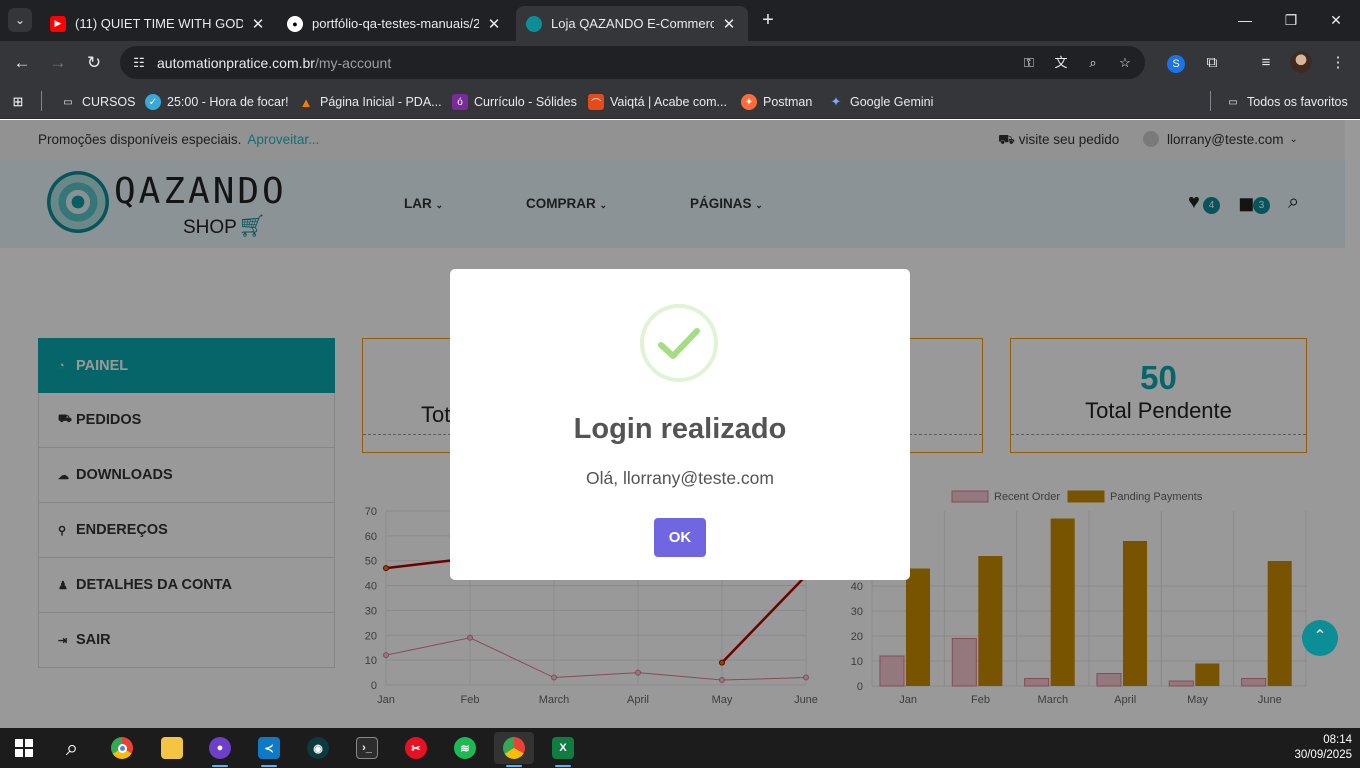  Describe the element at coordinates (416, 748) in the screenshot. I see `snipping-tool-icon: ✂` at that location.